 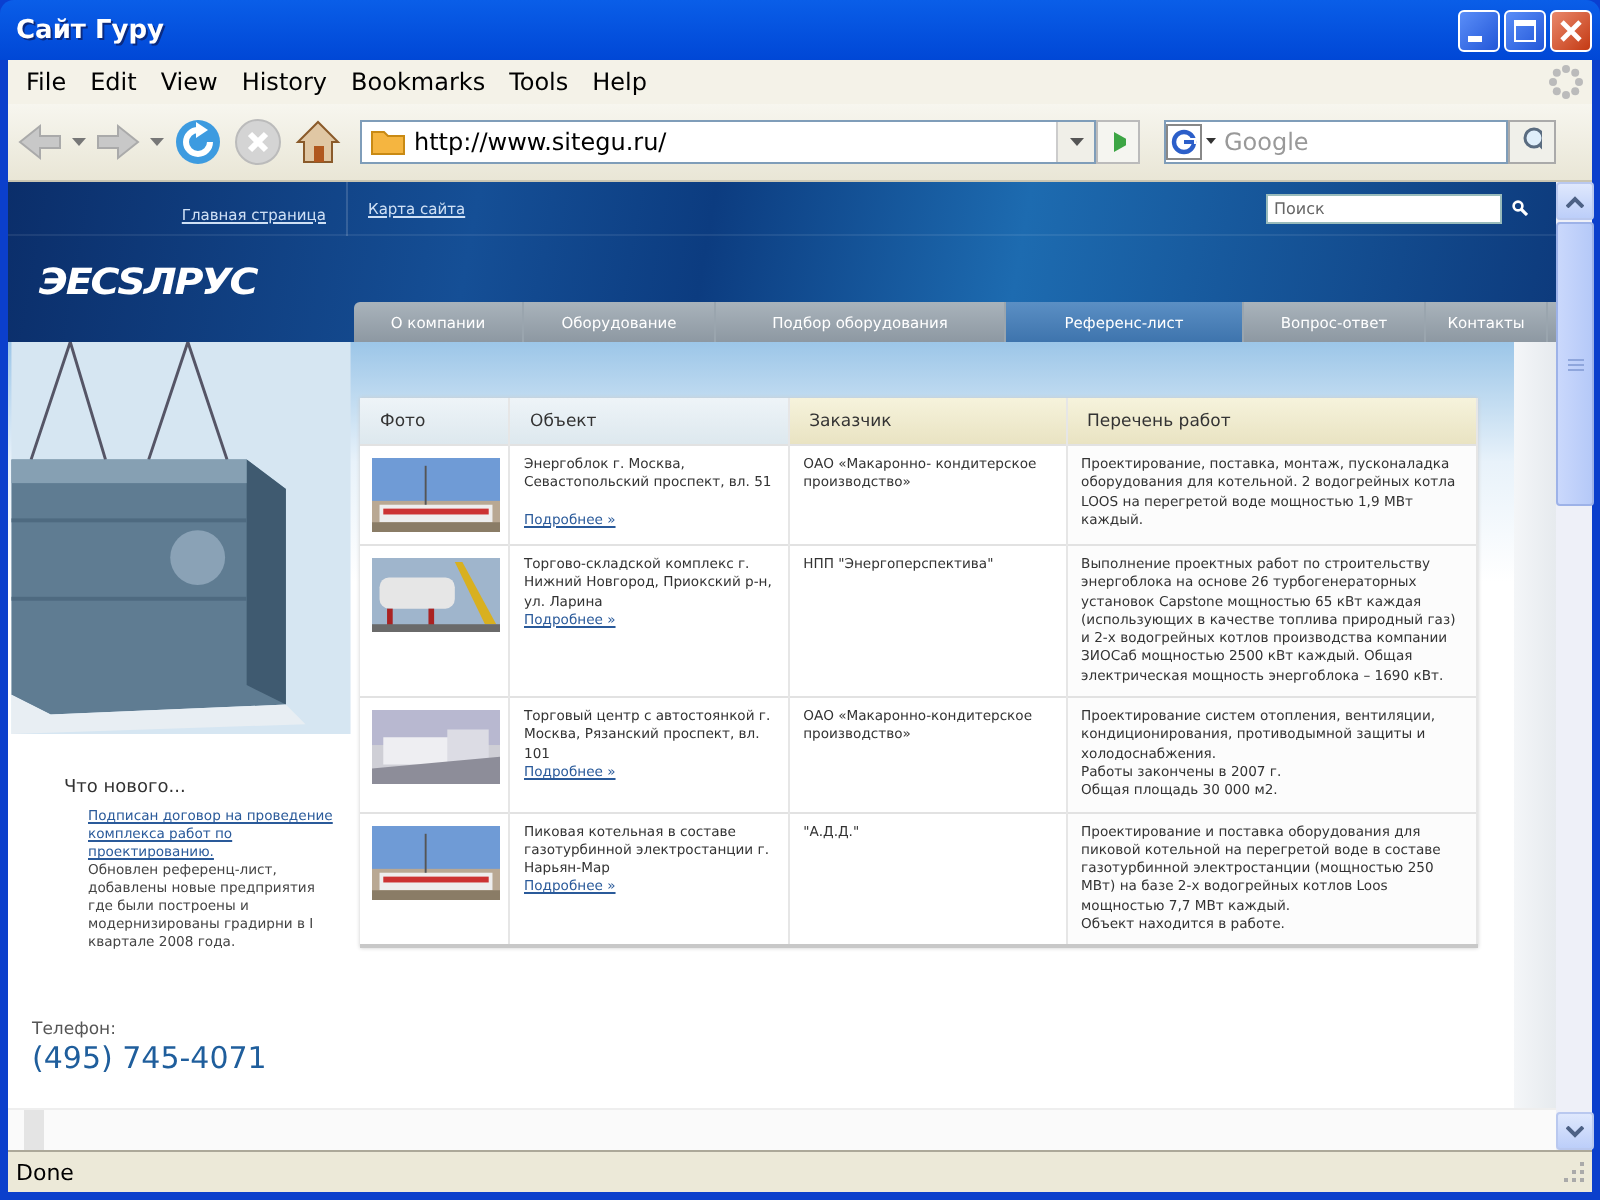 I want to click on google-engine-icon, so click(x=1192, y=142).